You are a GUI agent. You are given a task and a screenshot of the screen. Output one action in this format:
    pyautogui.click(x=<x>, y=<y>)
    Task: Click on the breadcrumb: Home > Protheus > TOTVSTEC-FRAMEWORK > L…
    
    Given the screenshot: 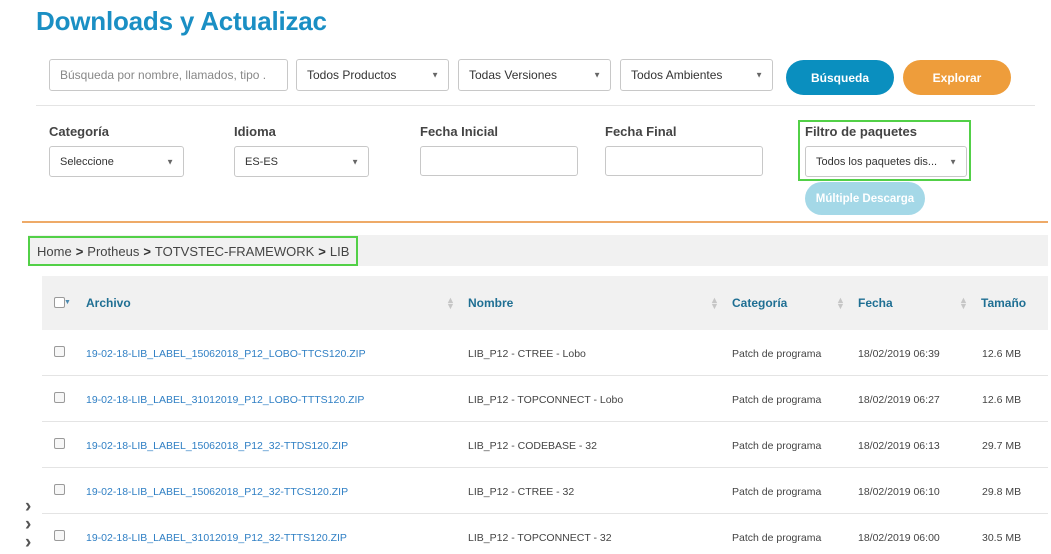 What is the action you would take?
    pyautogui.click(x=193, y=251)
    